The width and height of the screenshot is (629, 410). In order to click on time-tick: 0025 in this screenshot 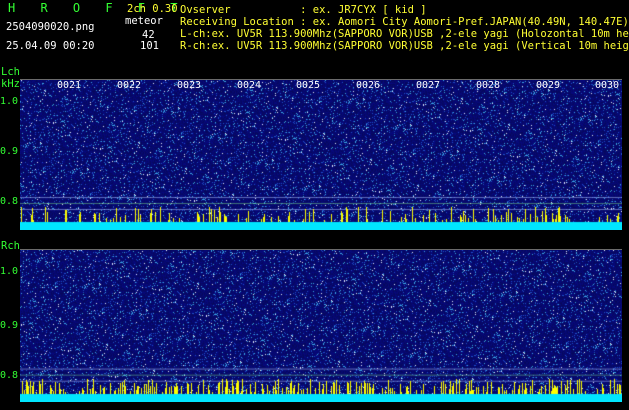, I will do `click(308, 85)`.